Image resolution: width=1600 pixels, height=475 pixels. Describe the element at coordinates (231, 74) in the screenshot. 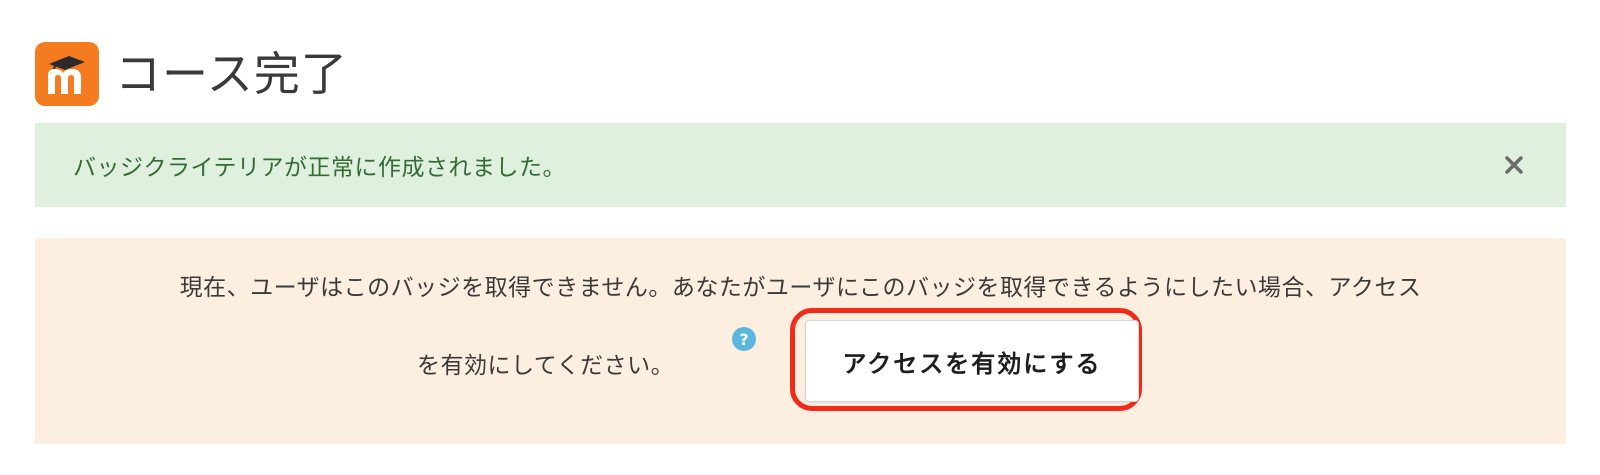

I see `page-title: コース完了` at that location.